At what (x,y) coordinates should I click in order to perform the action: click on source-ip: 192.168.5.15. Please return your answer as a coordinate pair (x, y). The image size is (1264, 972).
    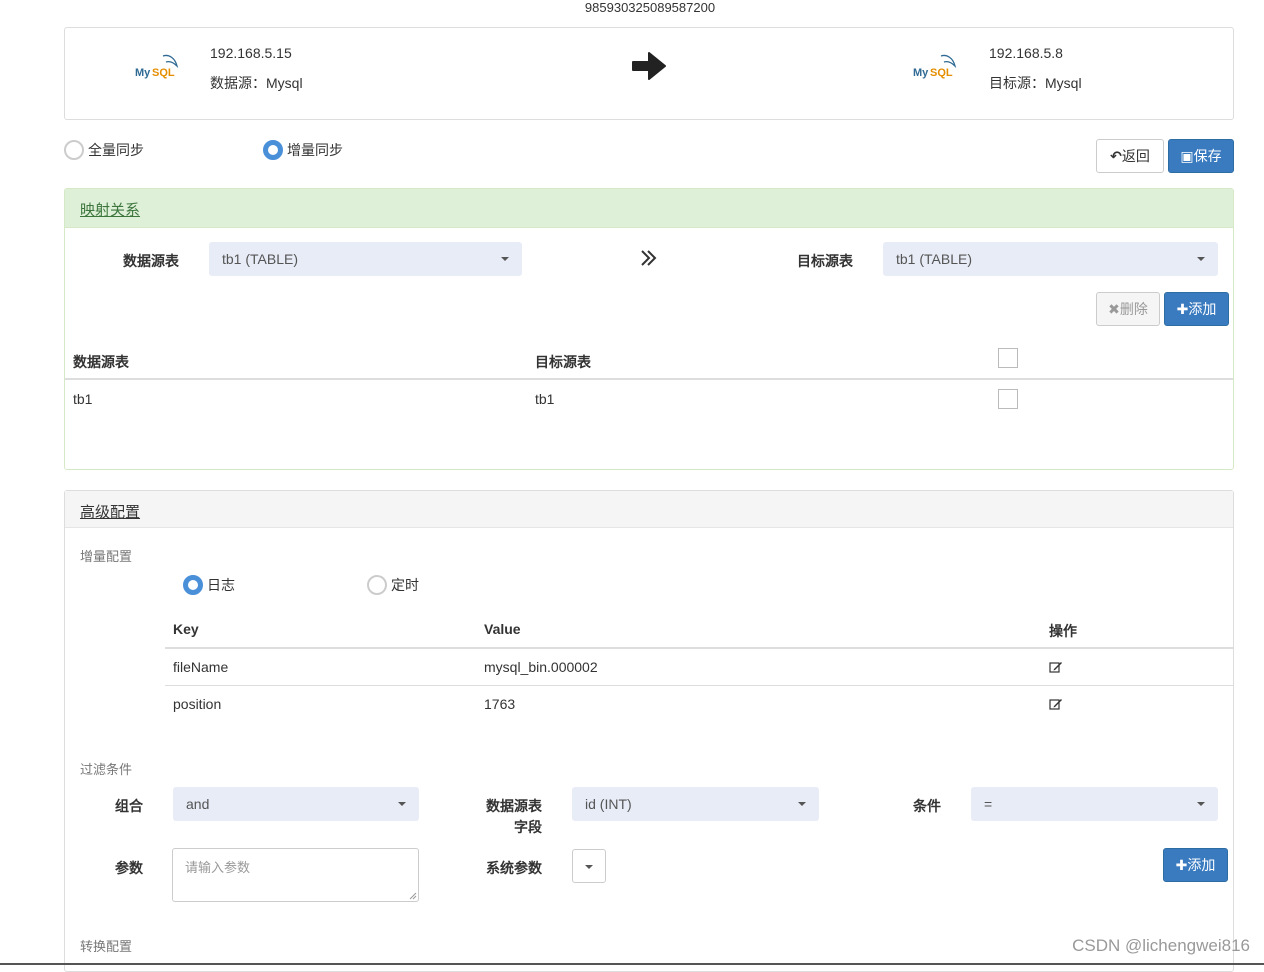
    Looking at the image, I should click on (251, 53).